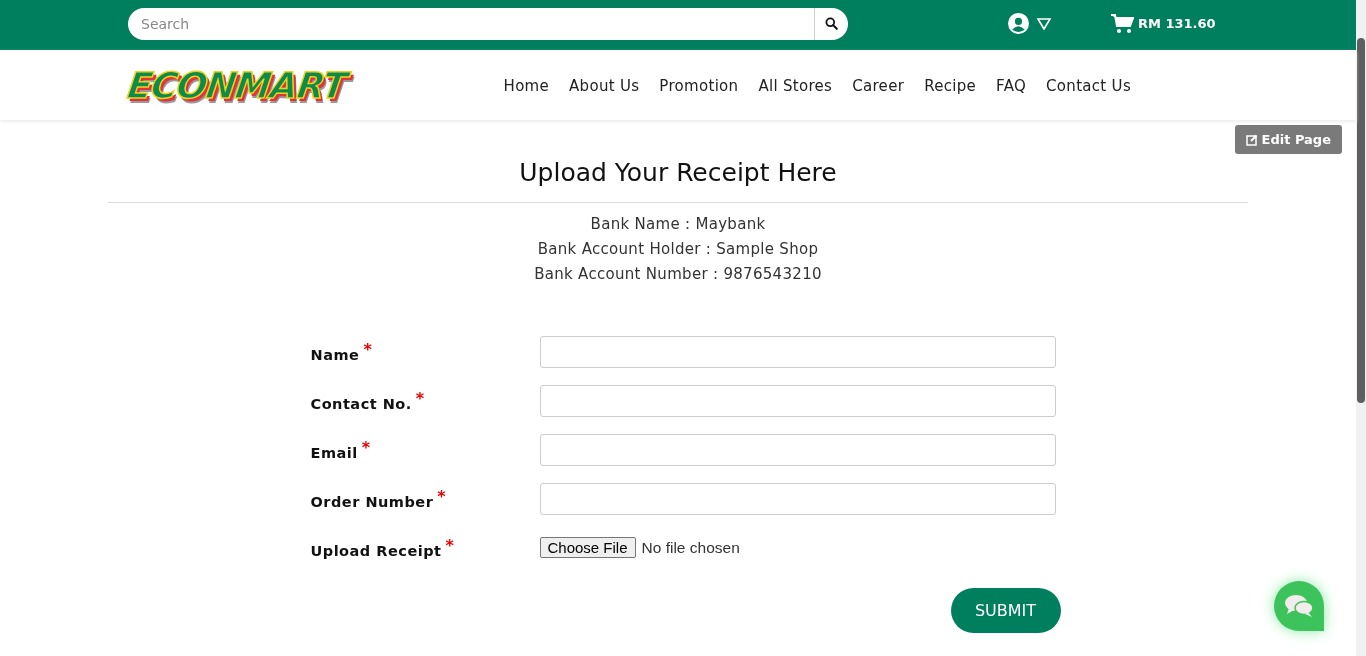 Image resolution: width=1366 pixels, height=656 pixels. I want to click on choose-file-button: Choose File, so click(587, 547).